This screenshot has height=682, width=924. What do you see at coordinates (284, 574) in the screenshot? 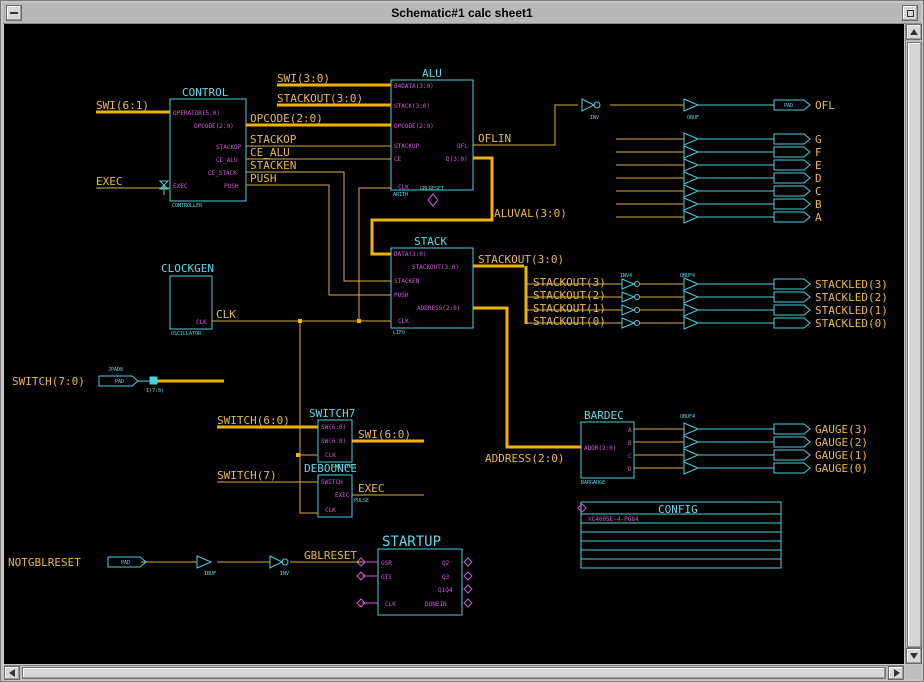
I see `inv-label-reset: INV` at bounding box center [284, 574].